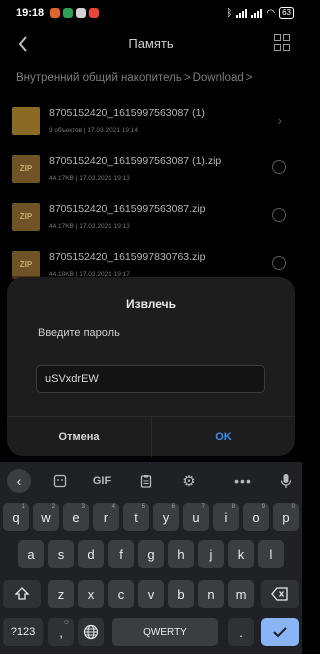 This screenshot has width=320, height=654. I want to click on space-bar: QWERTY, so click(165, 632).